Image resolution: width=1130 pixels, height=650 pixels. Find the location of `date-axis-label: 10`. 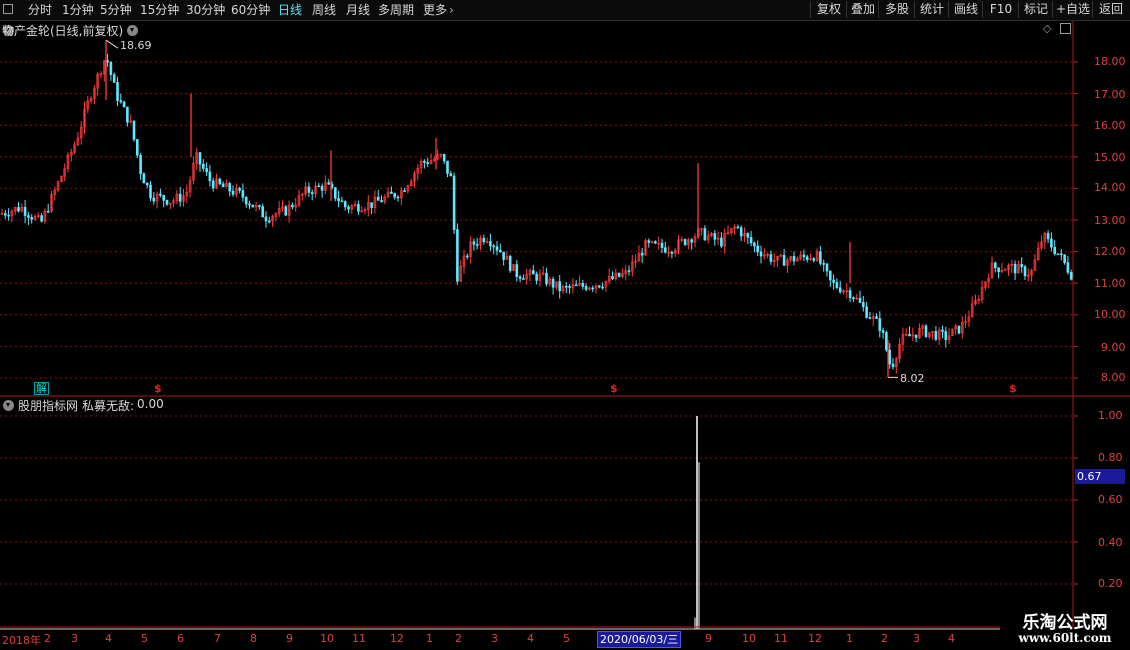

date-axis-label: 10 is located at coordinates (749, 638).